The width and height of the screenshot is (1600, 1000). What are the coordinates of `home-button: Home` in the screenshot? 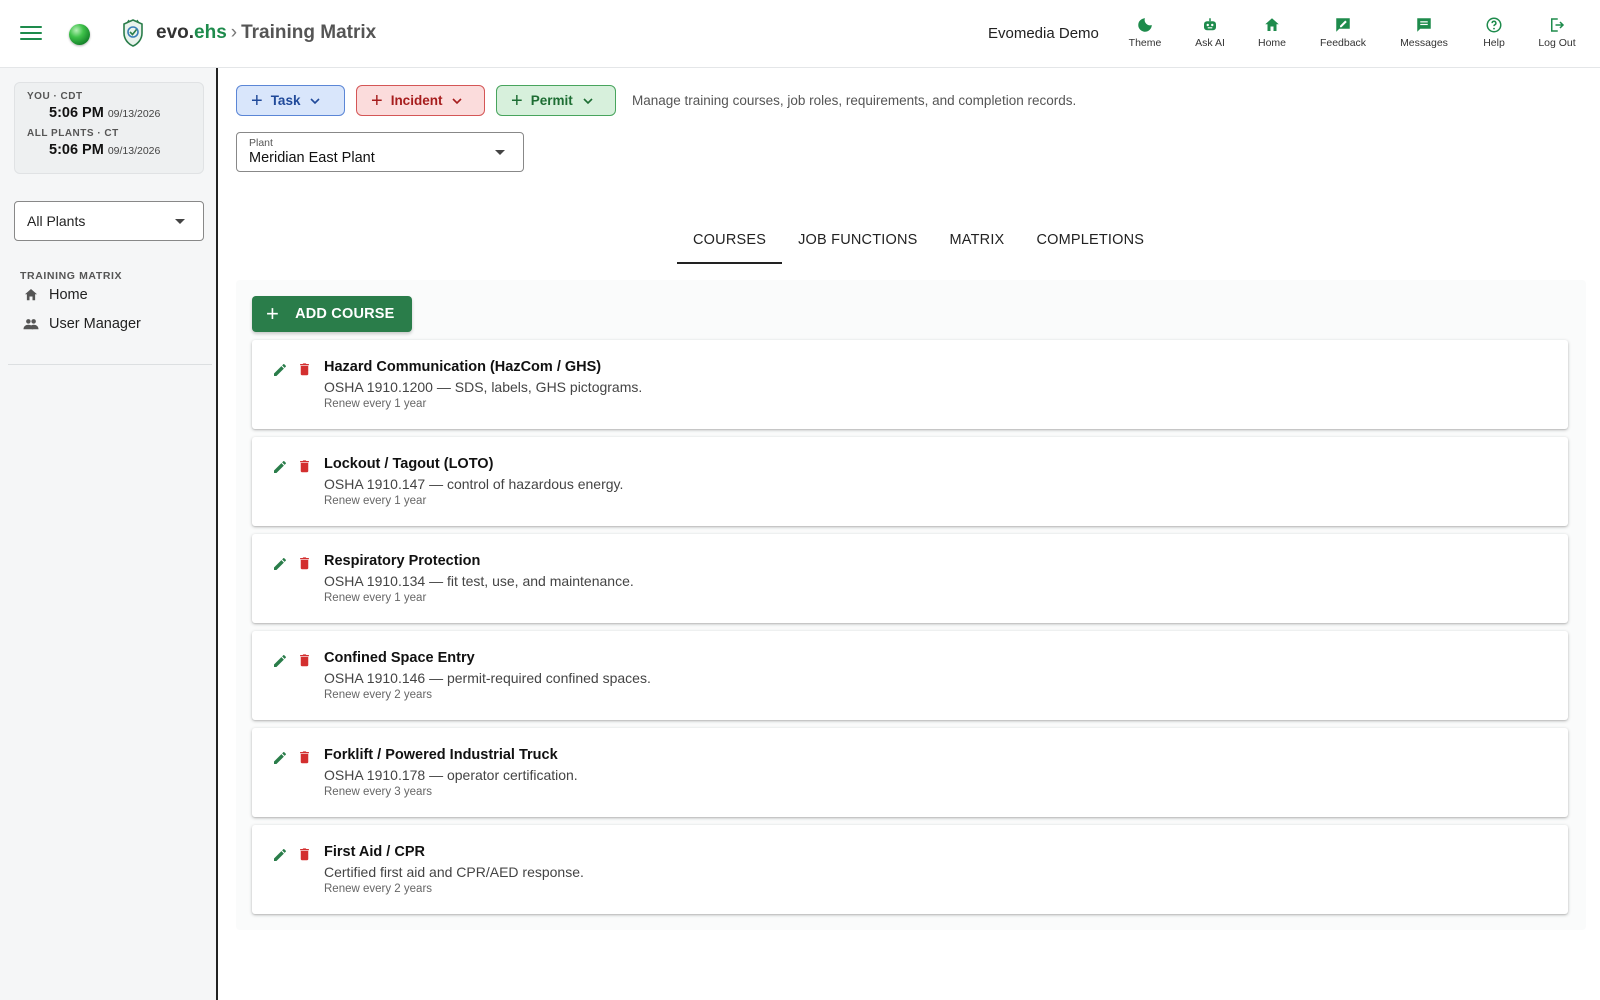 It's located at (1272, 36).